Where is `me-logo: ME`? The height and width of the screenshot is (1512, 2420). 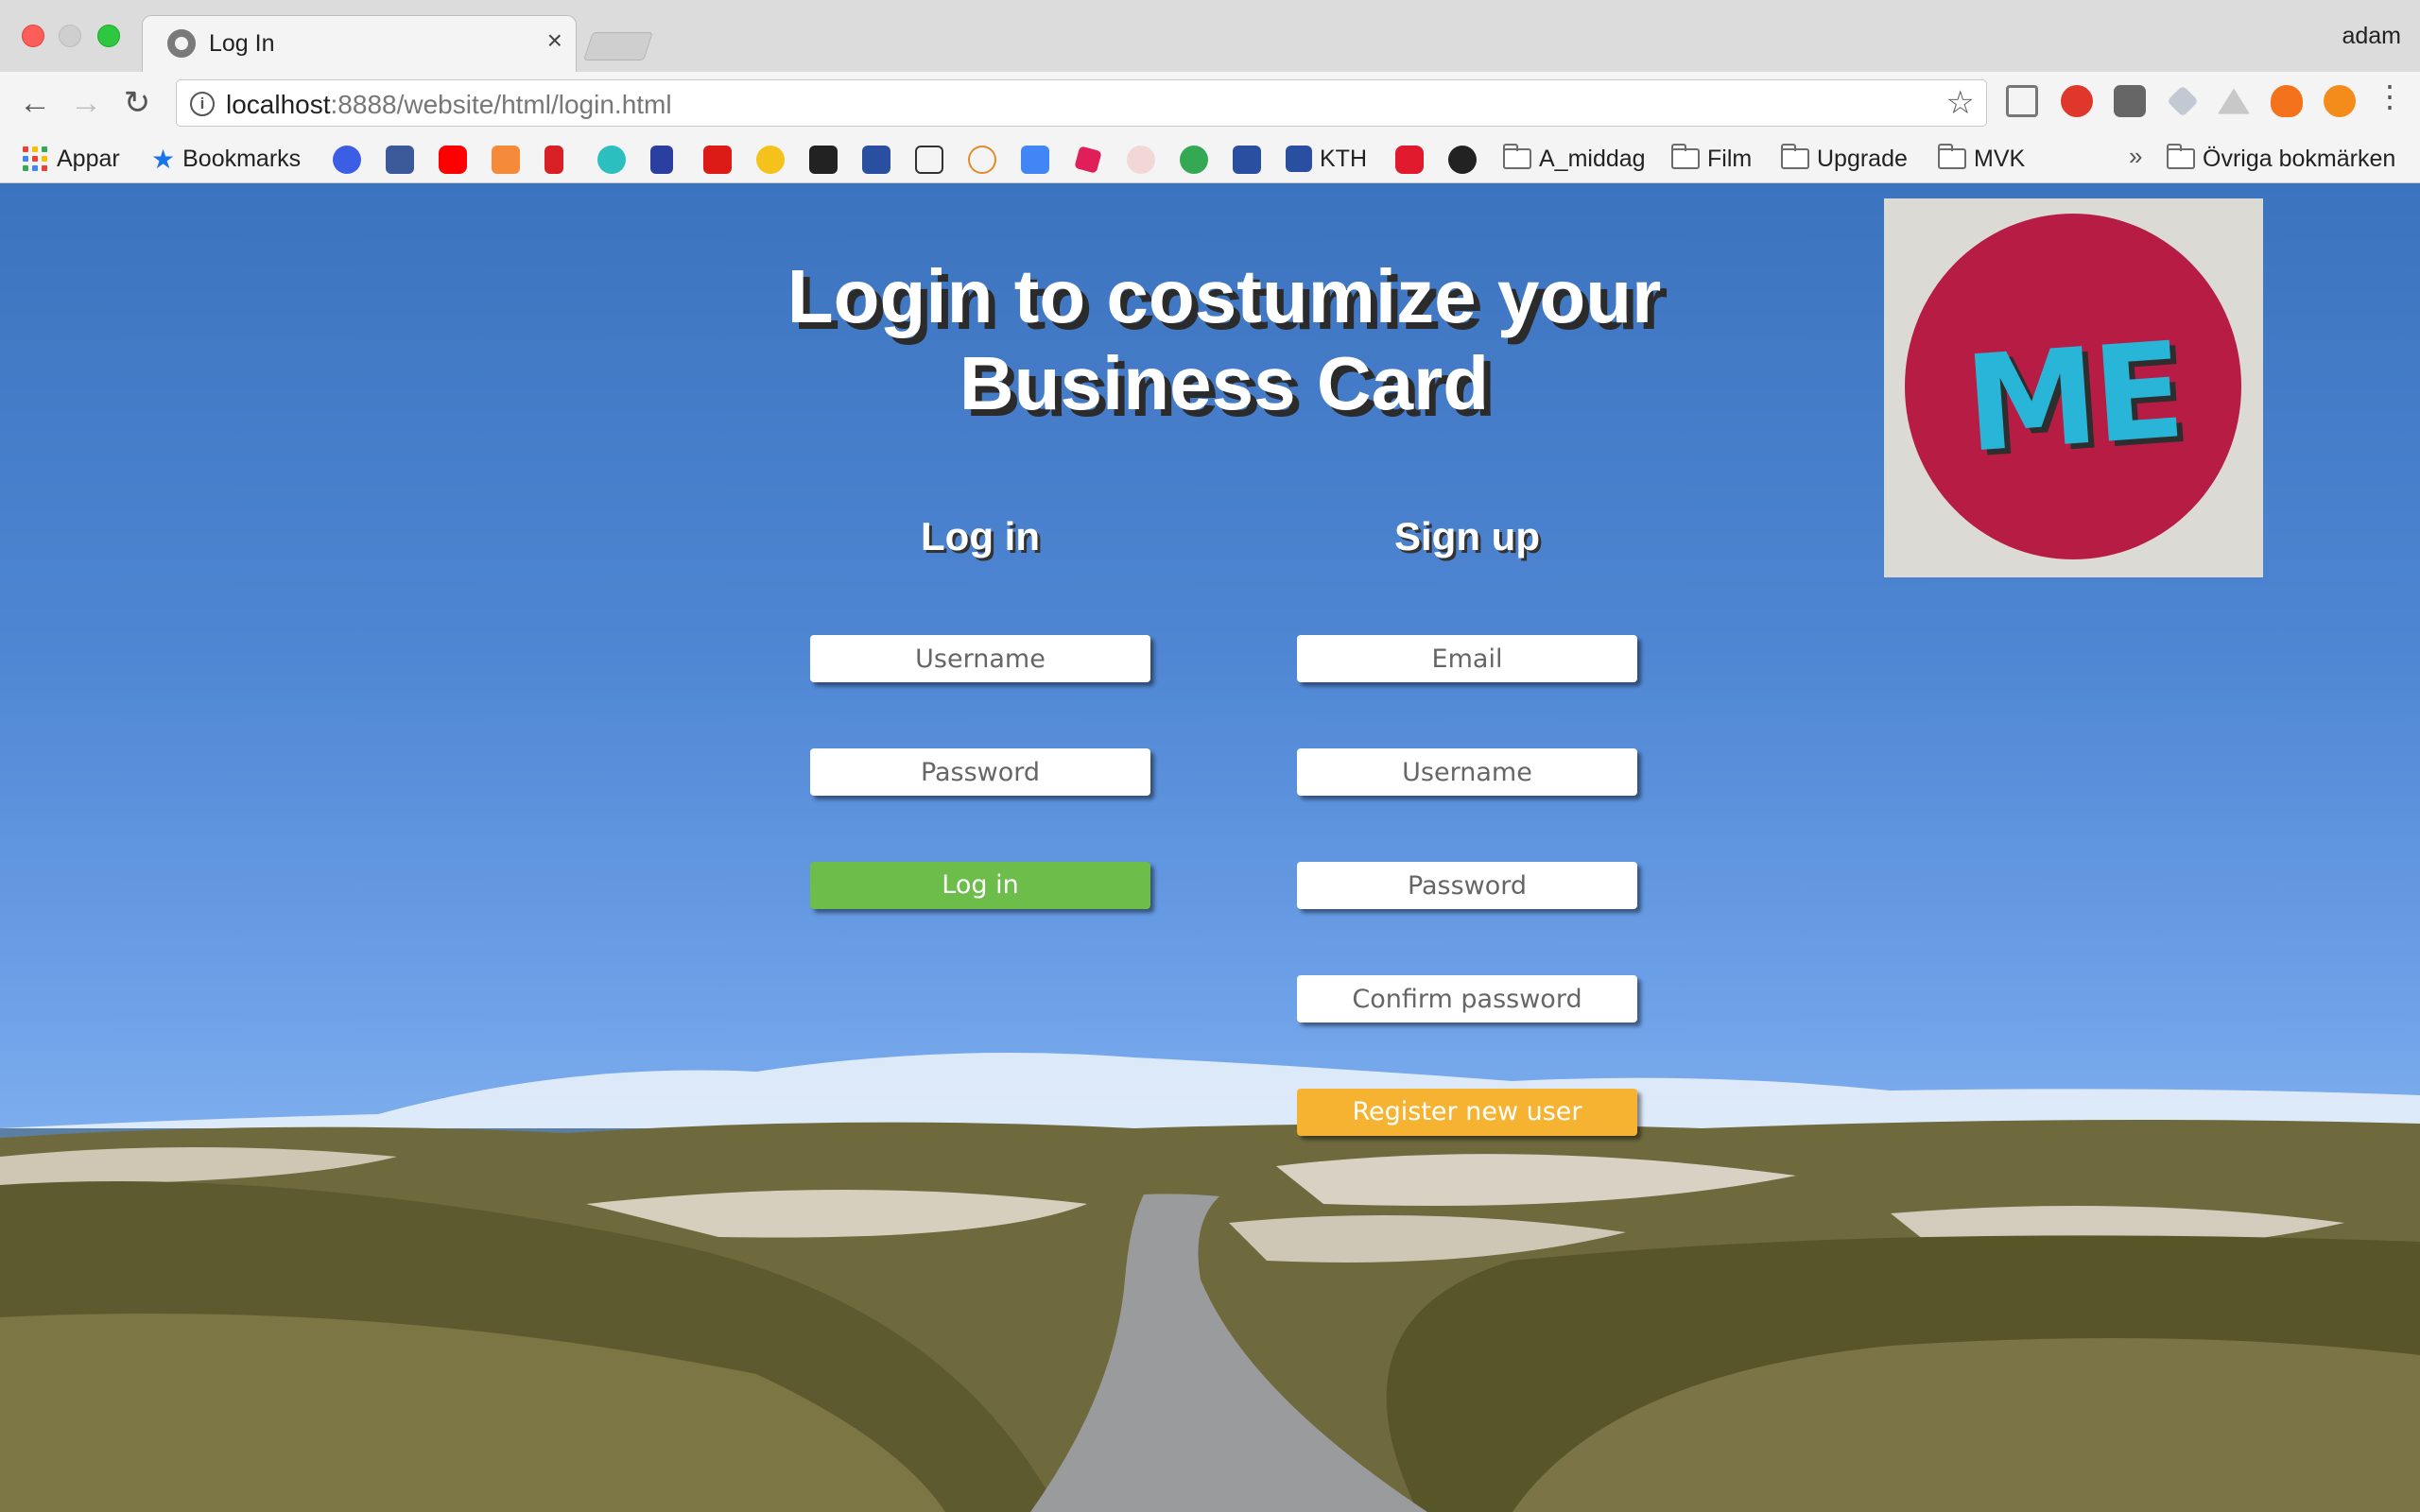 me-logo: ME is located at coordinates (2073, 387).